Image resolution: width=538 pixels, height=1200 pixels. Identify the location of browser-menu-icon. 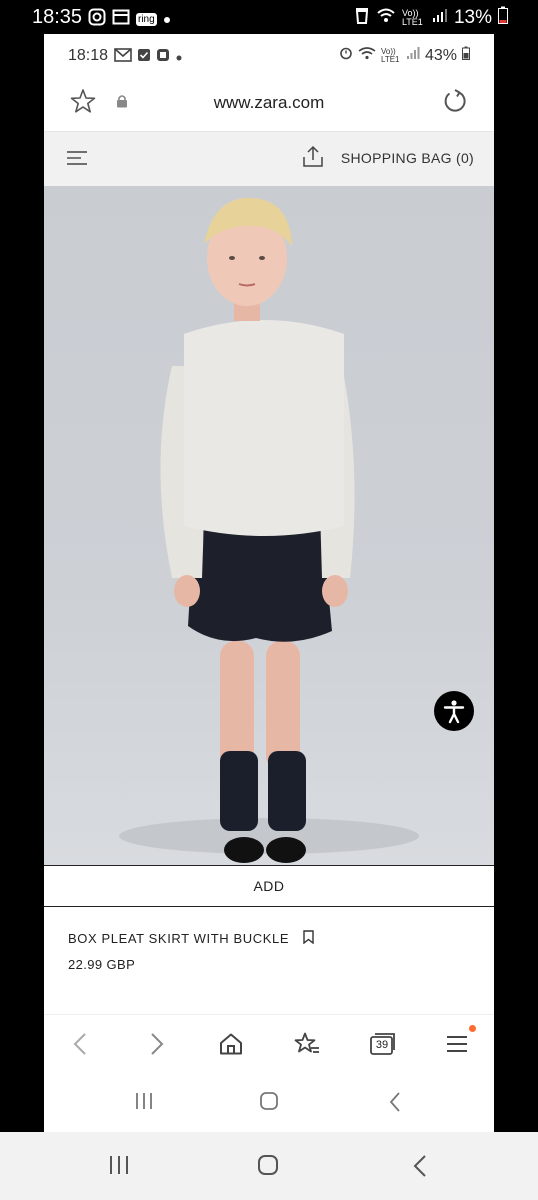
(459, 1042).